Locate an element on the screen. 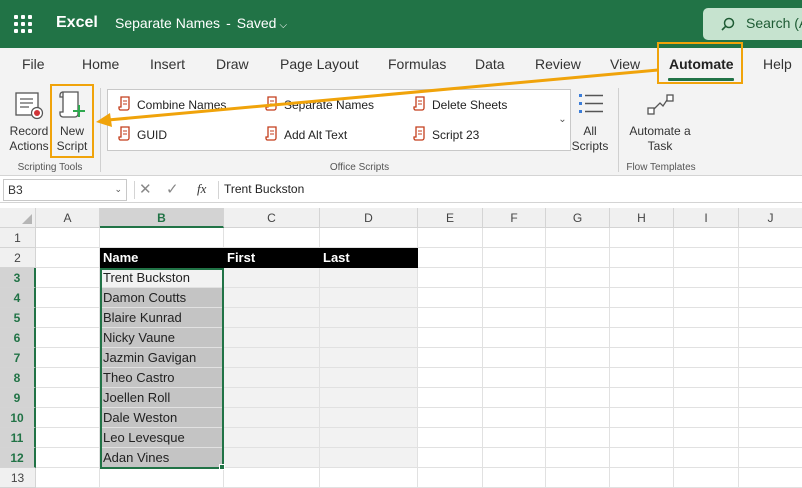  row-header-10: 10 is located at coordinates (18, 418).